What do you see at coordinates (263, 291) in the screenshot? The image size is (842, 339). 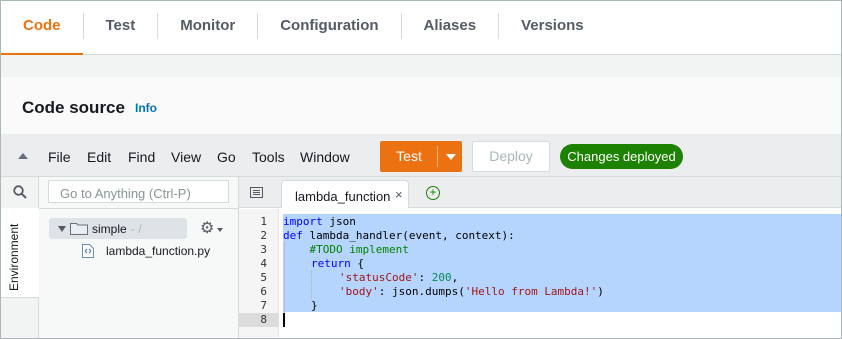 I see `line-number: 6` at bounding box center [263, 291].